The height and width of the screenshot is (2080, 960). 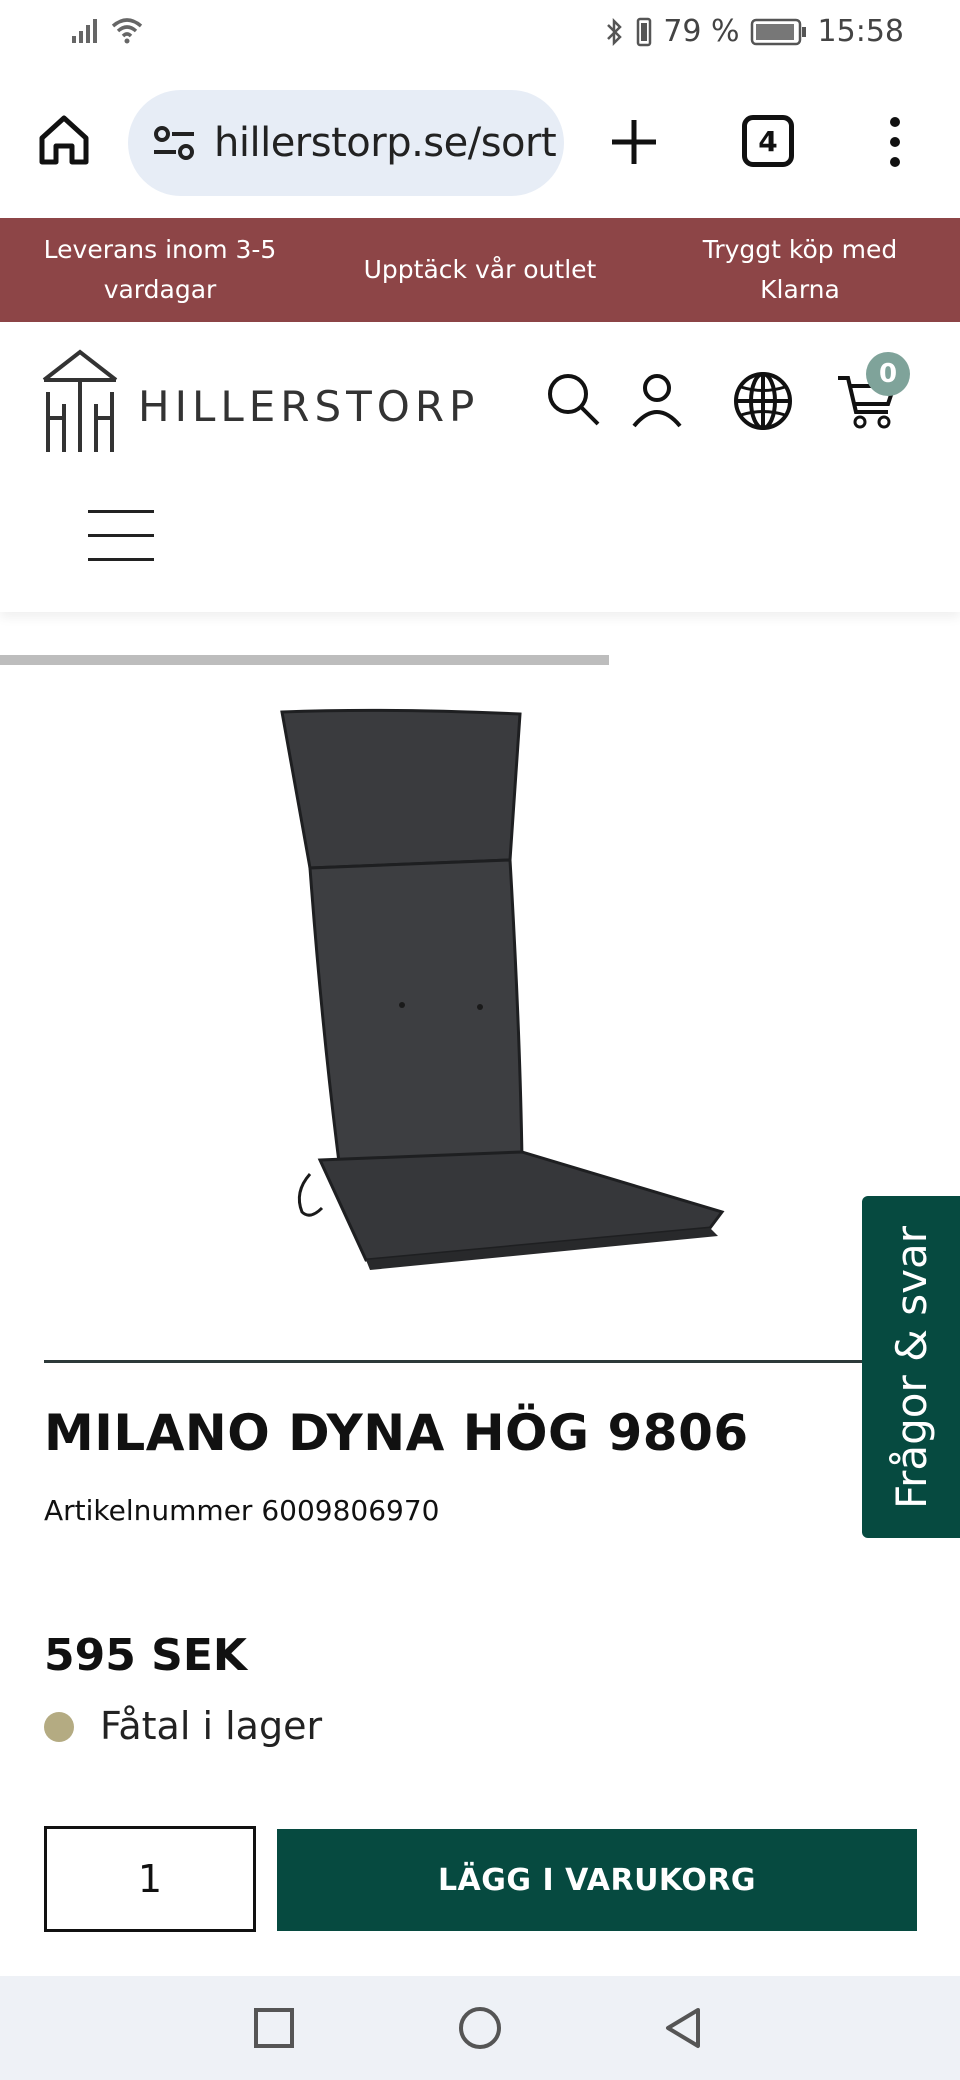 What do you see at coordinates (107, 30) in the screenshot?
I see `status-left` at bounding box center [107, 30].